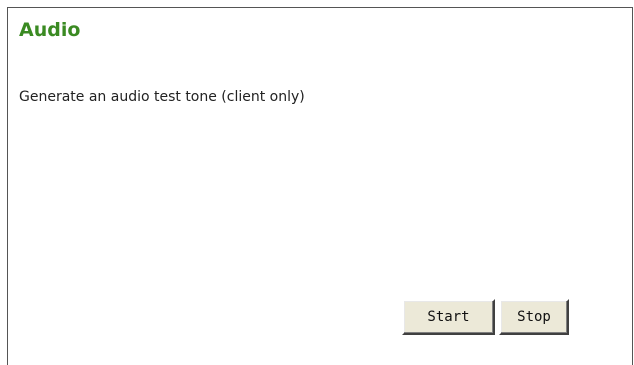 This screenshot has height=365, width=634. I want to click on section-title: Audio, so click(50, 30).